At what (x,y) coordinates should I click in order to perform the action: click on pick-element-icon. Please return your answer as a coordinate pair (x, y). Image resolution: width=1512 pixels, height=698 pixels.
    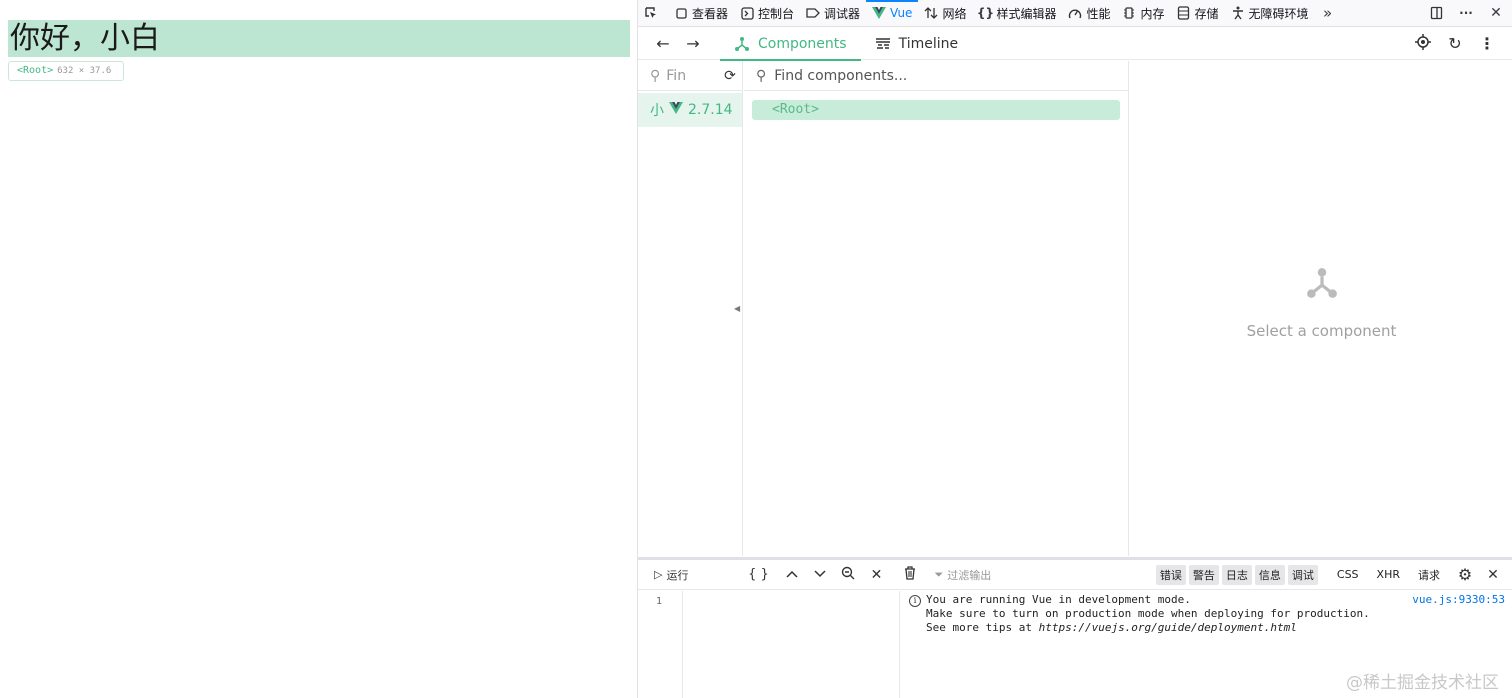
    Looking at the image, I should click on (651, 13).